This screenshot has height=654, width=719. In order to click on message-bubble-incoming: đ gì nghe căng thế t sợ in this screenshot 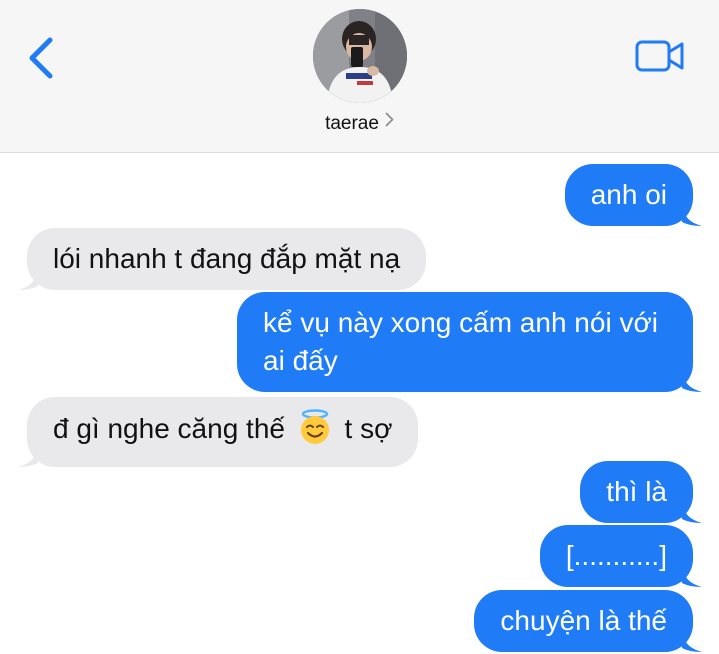, I will do `click(218, 432)`.